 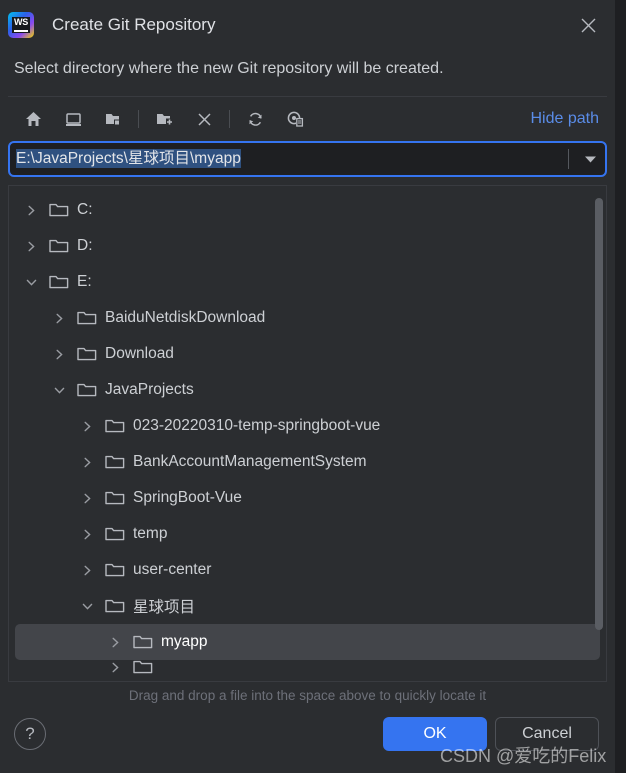 What do you see at coordinates (257, 425) in the screenshot?
I see `tree-row-label: 023-20220310-temp-springboot-vue` at bounding box center [257, 425].